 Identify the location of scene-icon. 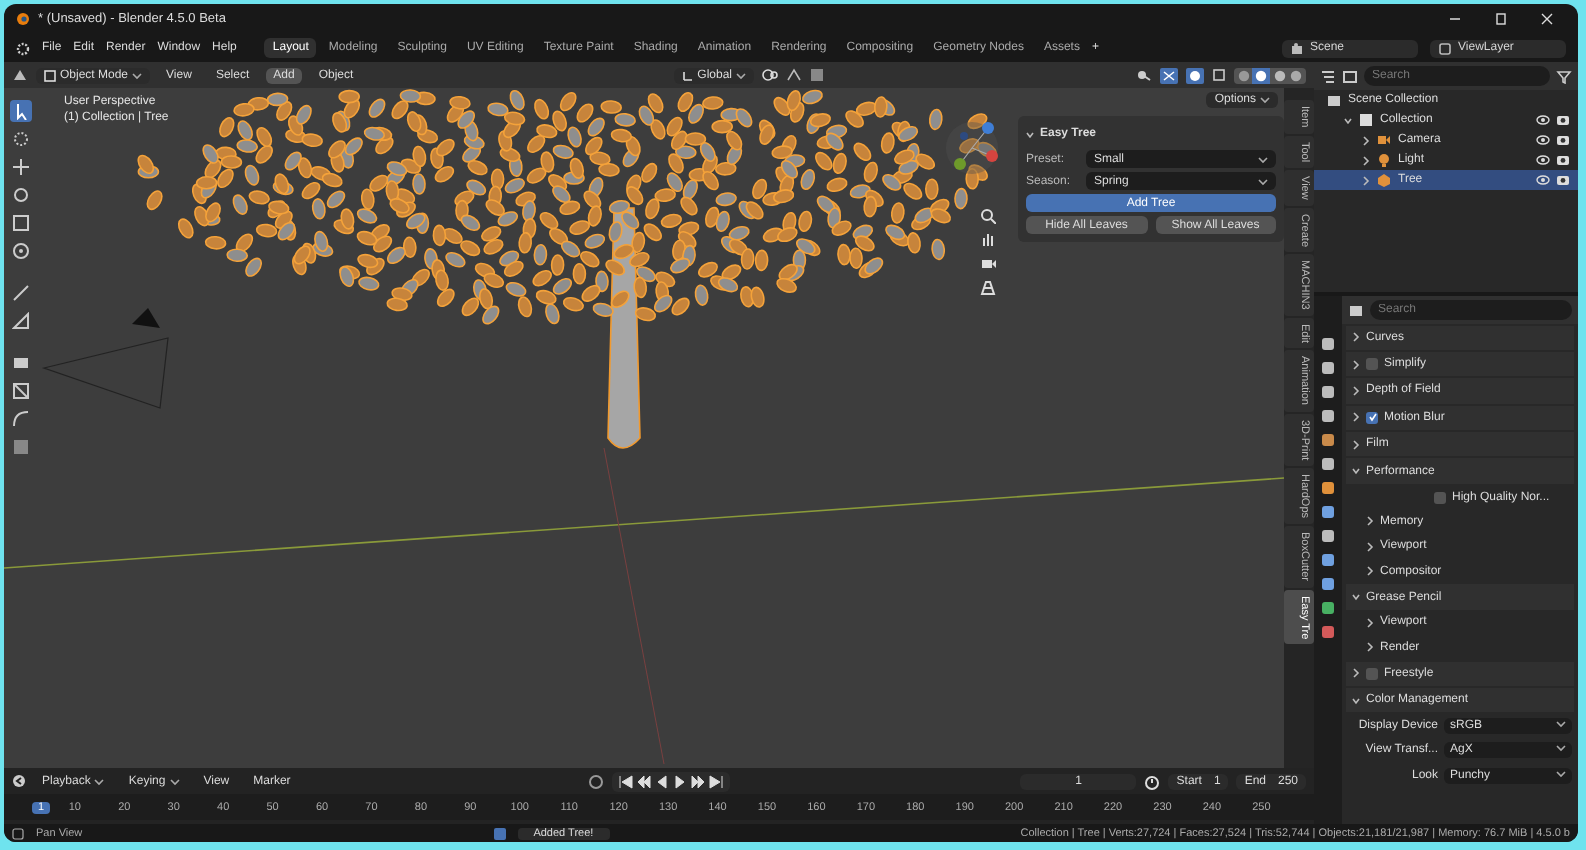
(1297, 48).